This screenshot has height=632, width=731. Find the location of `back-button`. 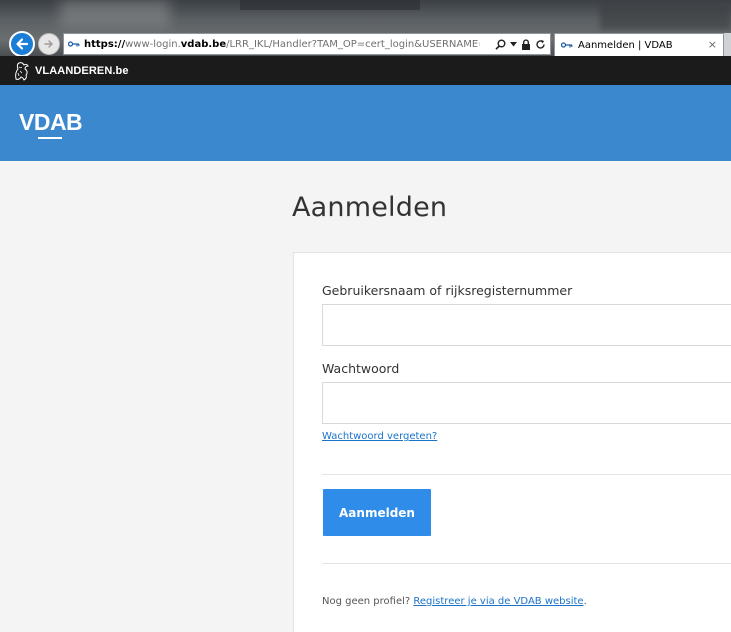

back-button is located at coordinates (22, 44).